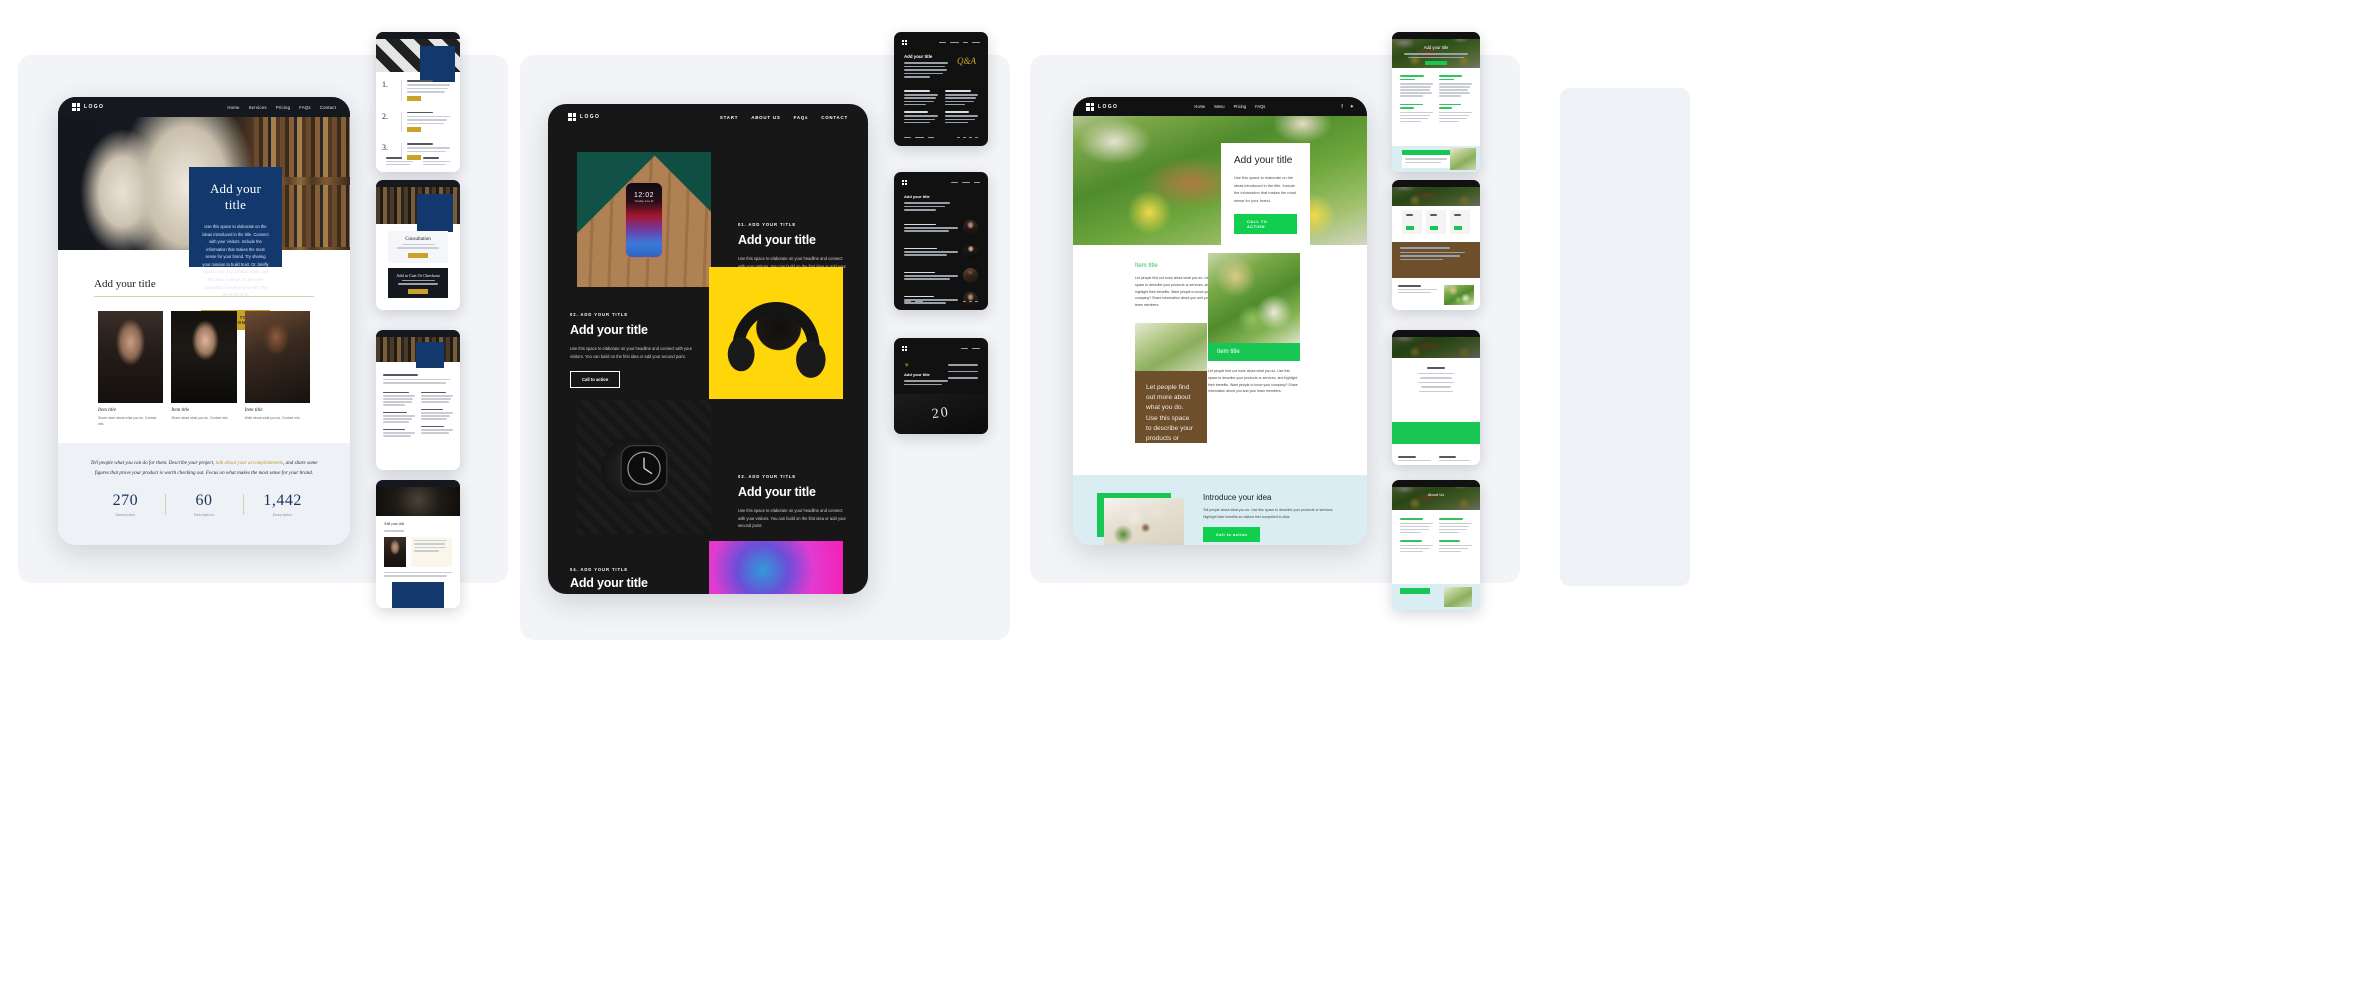 This screenshot has width=2354, height=1002. What do you see at coordinates (941, 386) in the screenshot?
I see `thumbnail-stats-dark-page: ☀ Add your title 20` at bounding box center [941, 386].